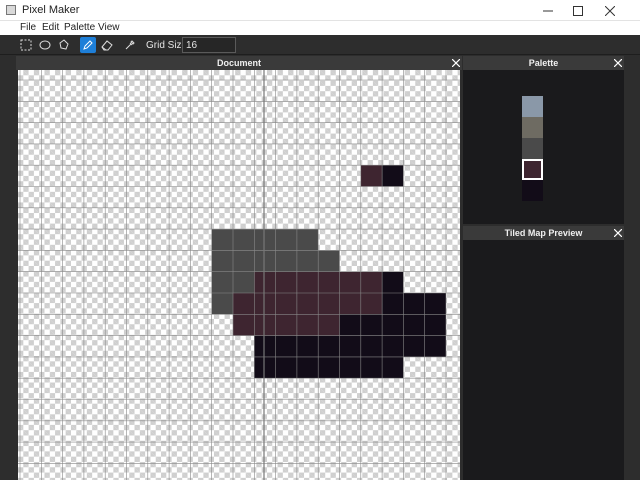 This screenshot has width=640, height=480. I want to click on tiled-preview-close-button, so click(618, 233).